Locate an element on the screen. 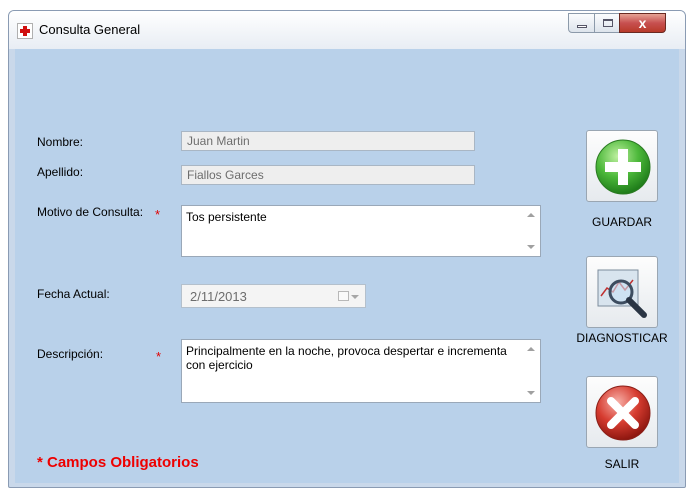  diagnosticar-label: DIAGNOSTICAR is located at coordinates (622, 338).